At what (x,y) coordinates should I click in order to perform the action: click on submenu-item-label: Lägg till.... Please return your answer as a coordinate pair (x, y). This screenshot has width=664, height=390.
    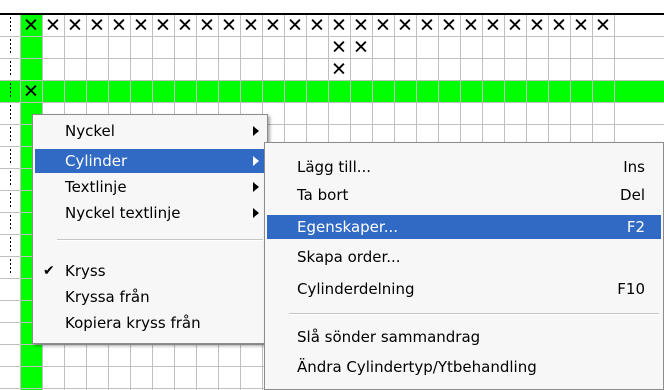
    Looking at the image, I should click on (334, 167).